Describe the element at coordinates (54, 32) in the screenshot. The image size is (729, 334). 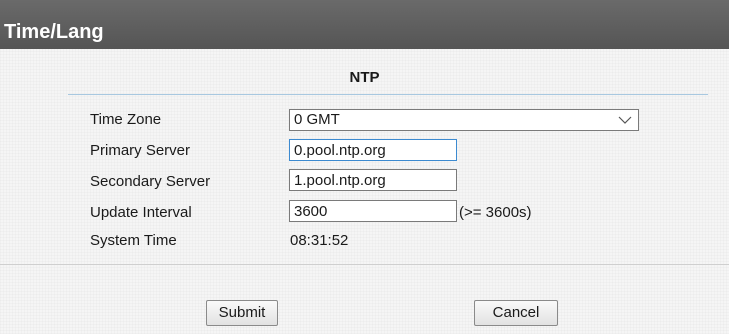
I see `page-title: Time/Lang` at that location.